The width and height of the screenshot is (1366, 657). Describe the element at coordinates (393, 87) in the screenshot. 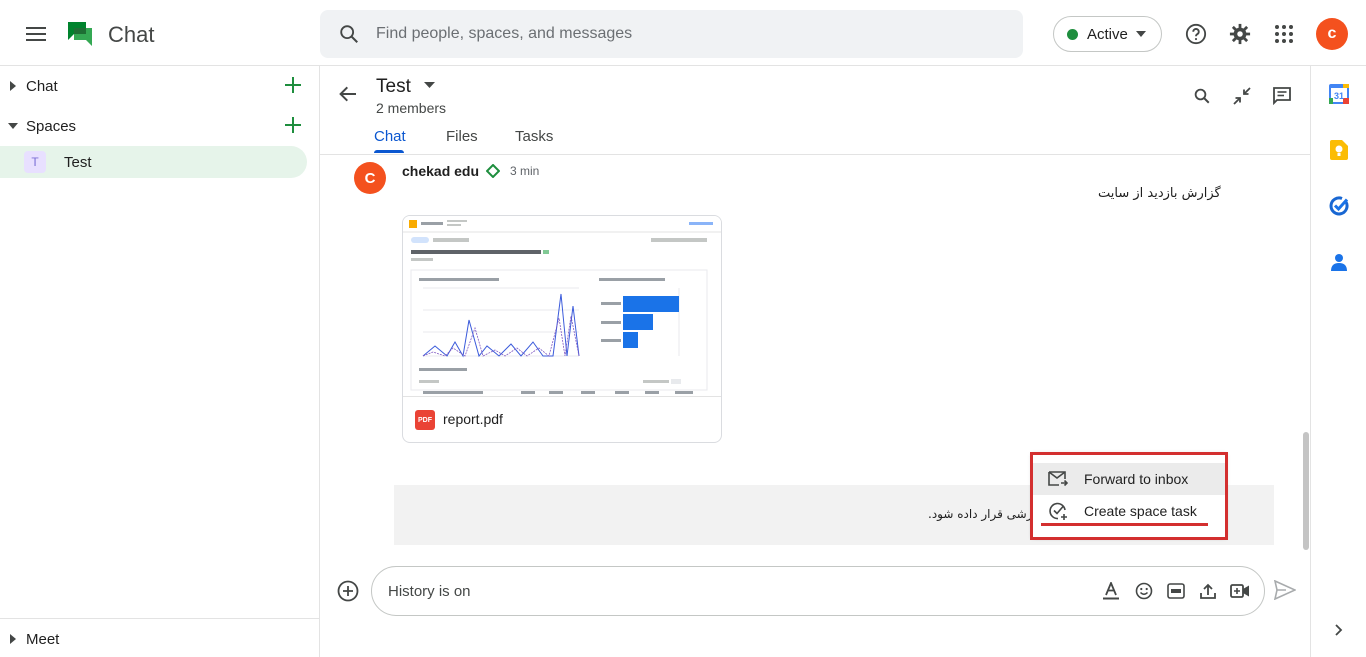

I see `space-title: Test` at that location.